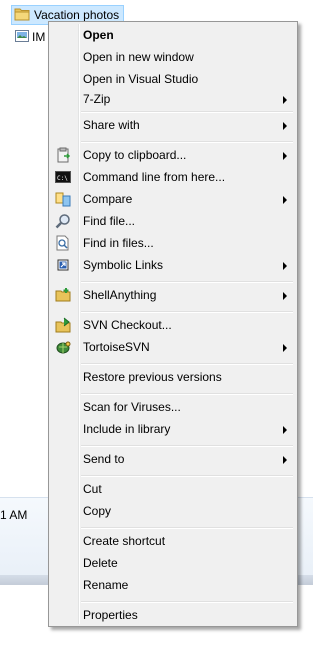  What do you see at coordinates (173, 615) in the screenshot?
I see `menu-item-properties: Properties` at bounding box center [173, 615].